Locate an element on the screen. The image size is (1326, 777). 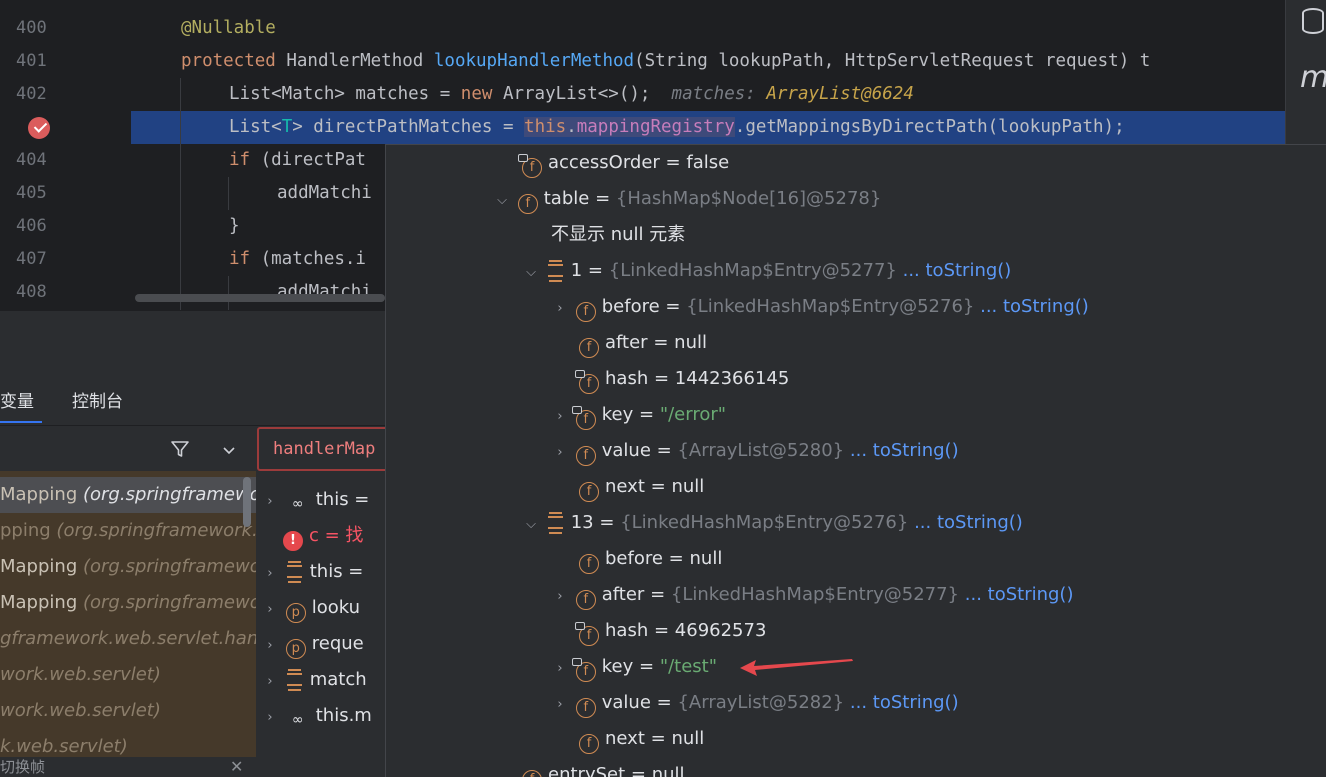
frame-method: pping is located at coordinates (25, 530).